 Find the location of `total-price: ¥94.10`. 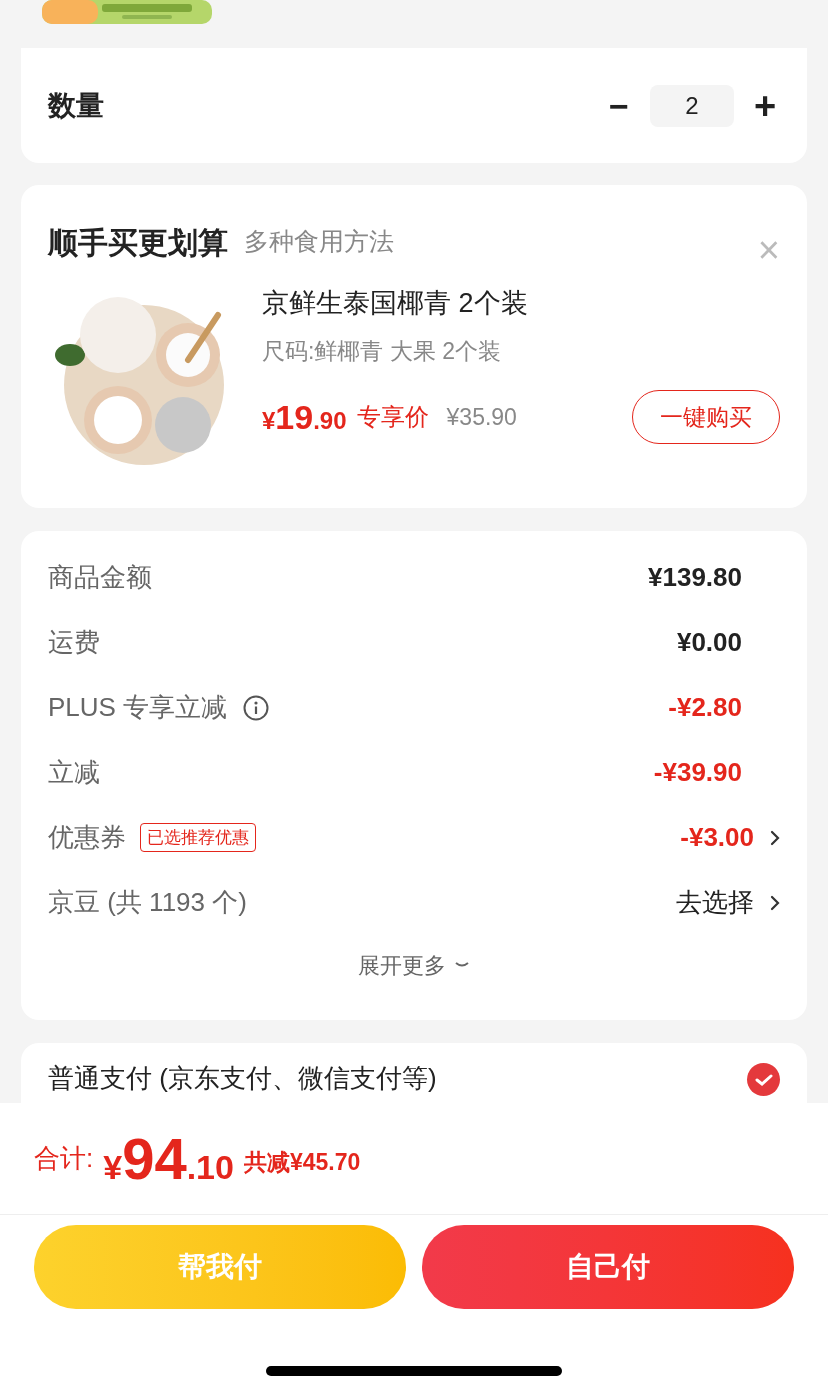

total-price: ¥94.10 is located at coordinates (168, 1159).